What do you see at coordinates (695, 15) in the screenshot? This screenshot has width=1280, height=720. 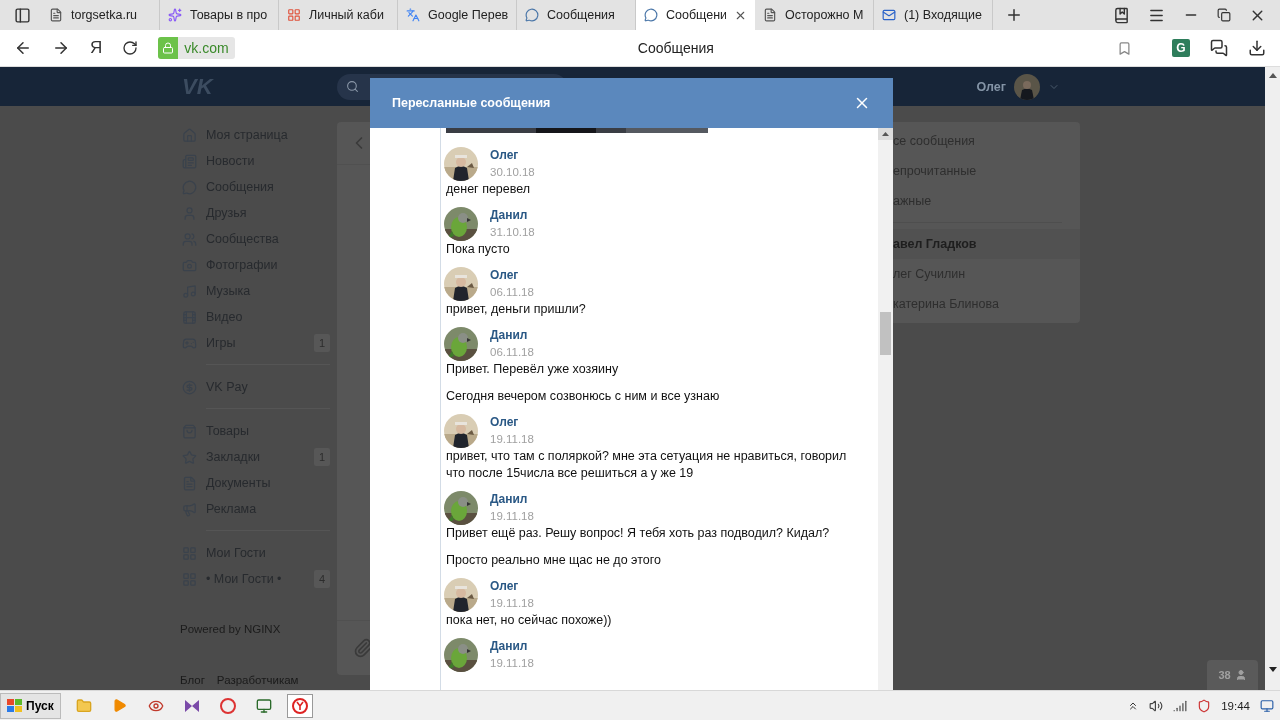 I see `browser-tab: Сообщени` at bounding box center [695, 15].